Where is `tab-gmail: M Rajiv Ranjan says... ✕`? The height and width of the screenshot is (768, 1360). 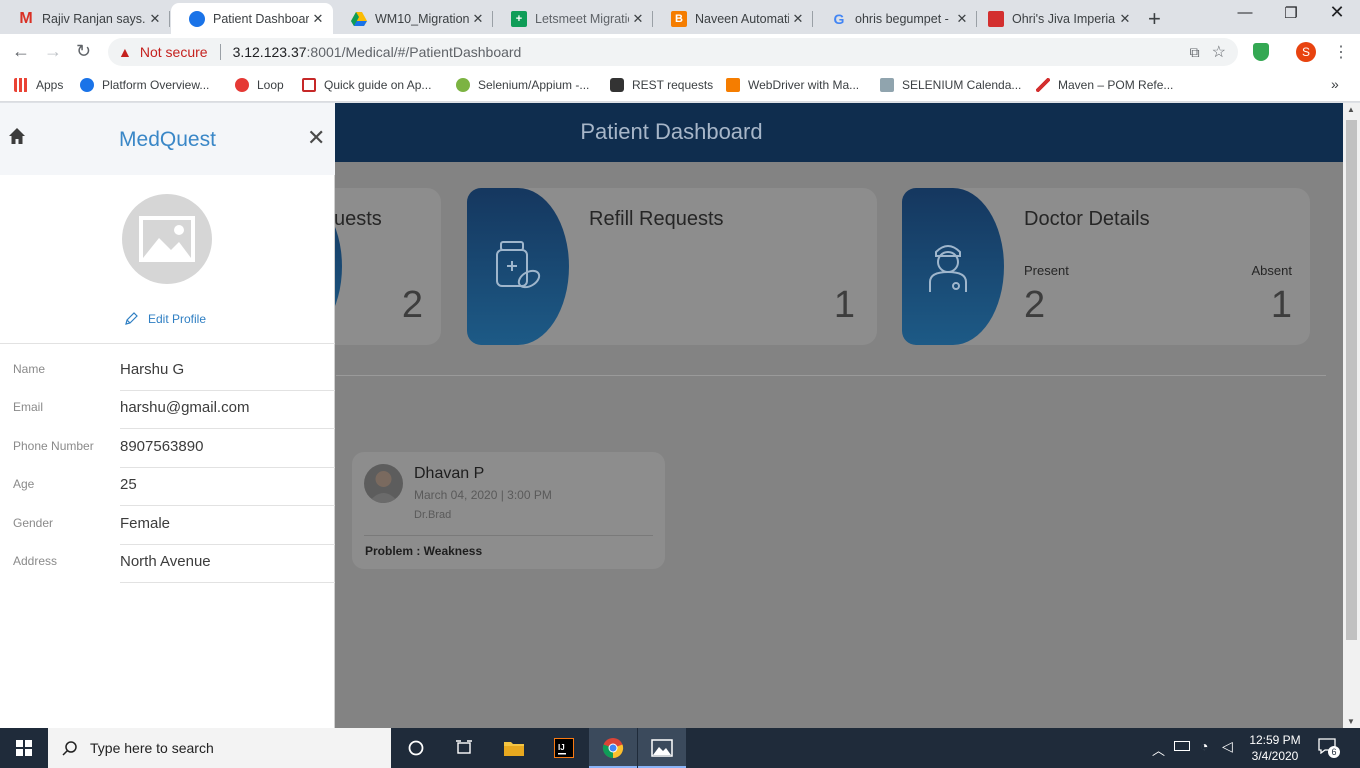 tab-gmail: M Rajiv Ranjan says... ✕ is located at coordinates (85, 18).